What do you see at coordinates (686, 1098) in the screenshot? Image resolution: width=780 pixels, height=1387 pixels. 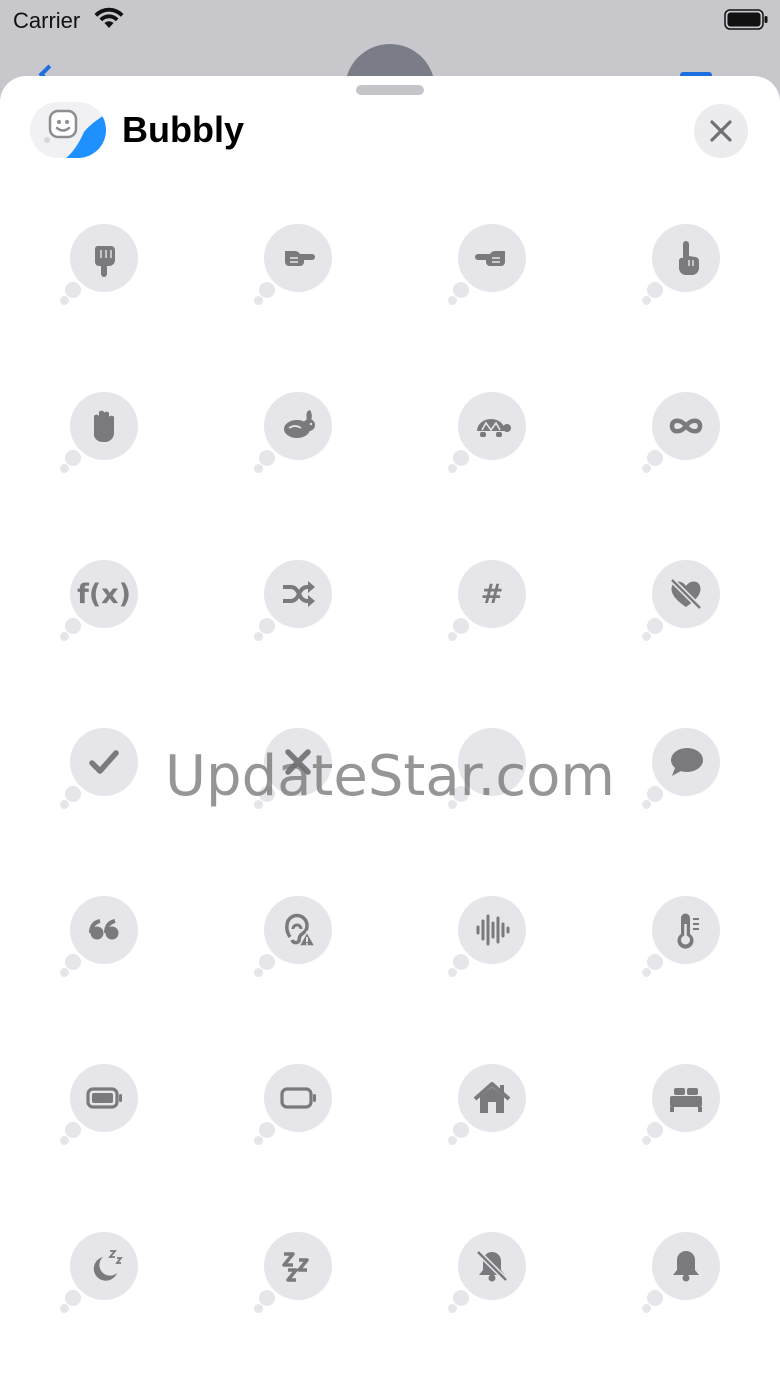 I see `bed-icon` at bounding box center [686, 1098].